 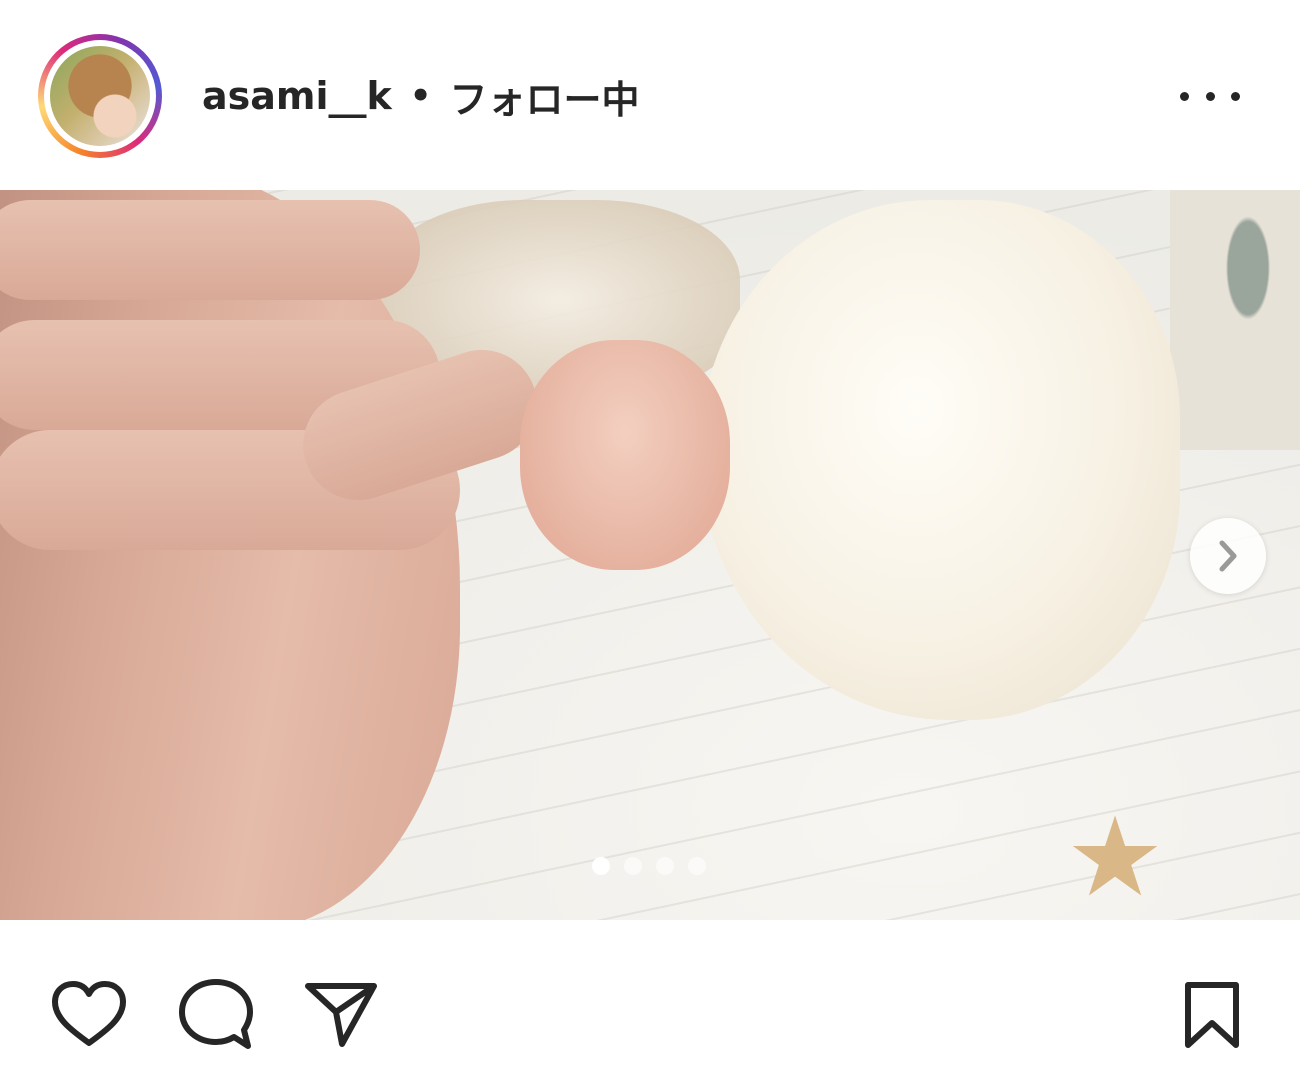 I want to click on comment-icon, so click(x=216, y=1014).